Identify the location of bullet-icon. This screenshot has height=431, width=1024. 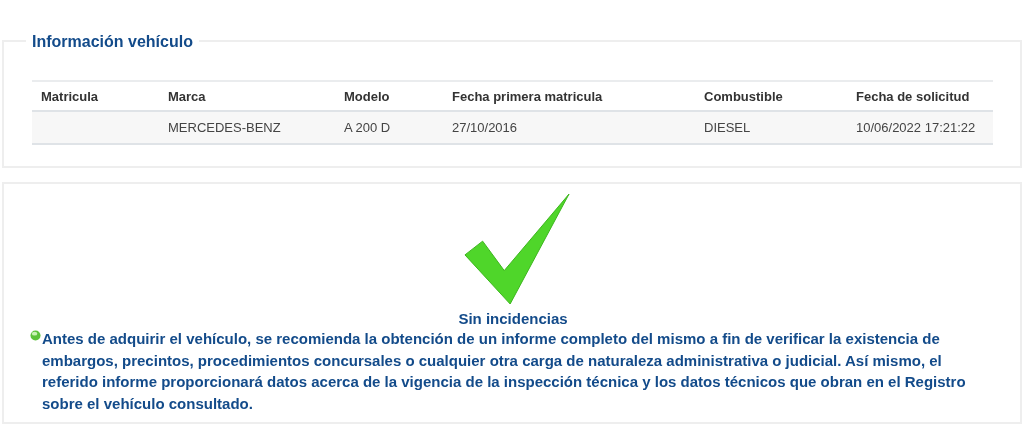
(35, 335).